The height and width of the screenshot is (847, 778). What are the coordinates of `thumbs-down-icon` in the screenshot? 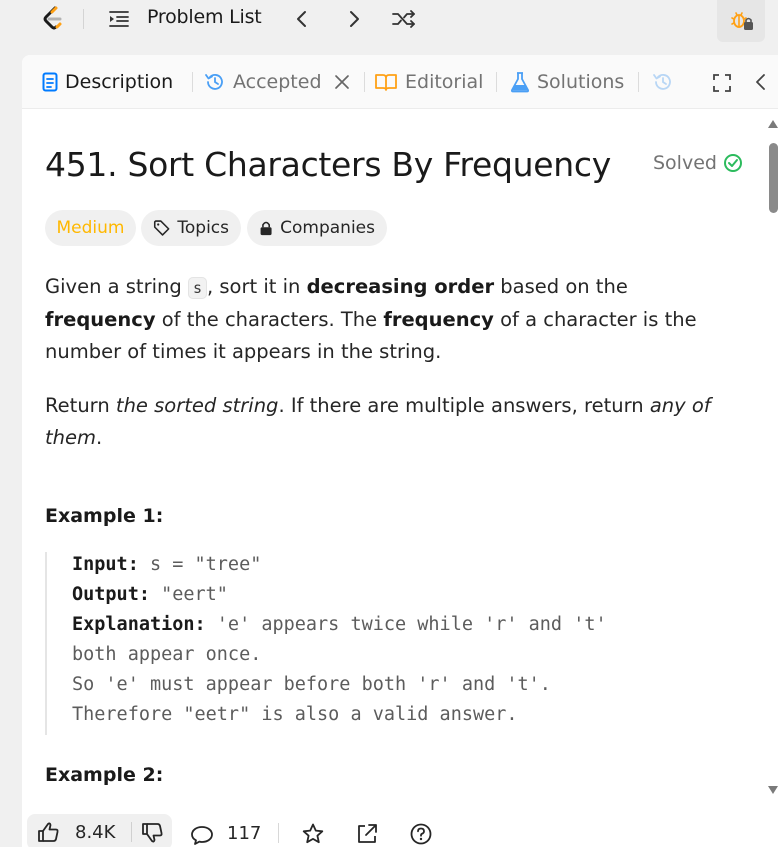 It's located at (153, 833).